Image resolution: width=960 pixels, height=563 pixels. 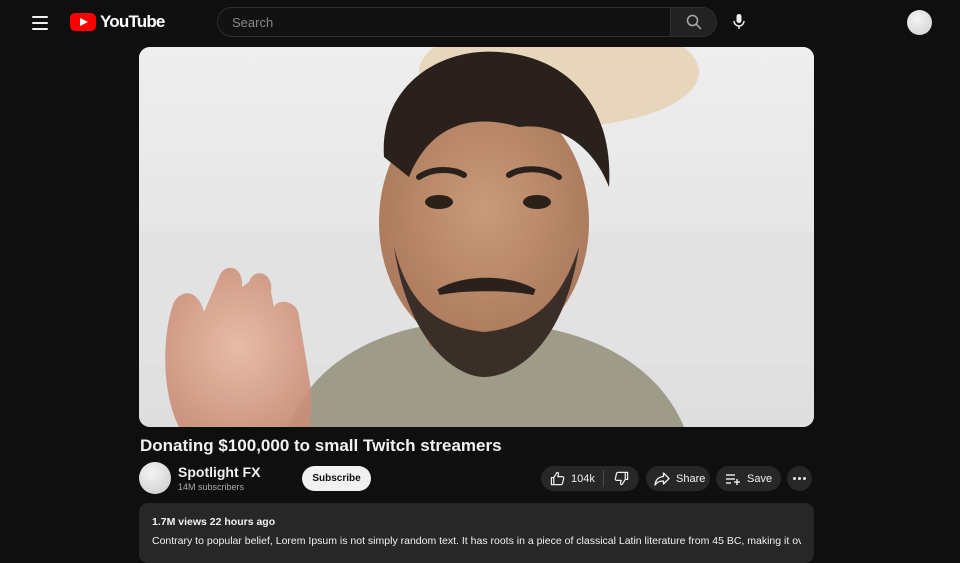 I want to click on thumbs-up-icon, so click(x=557, y=478).